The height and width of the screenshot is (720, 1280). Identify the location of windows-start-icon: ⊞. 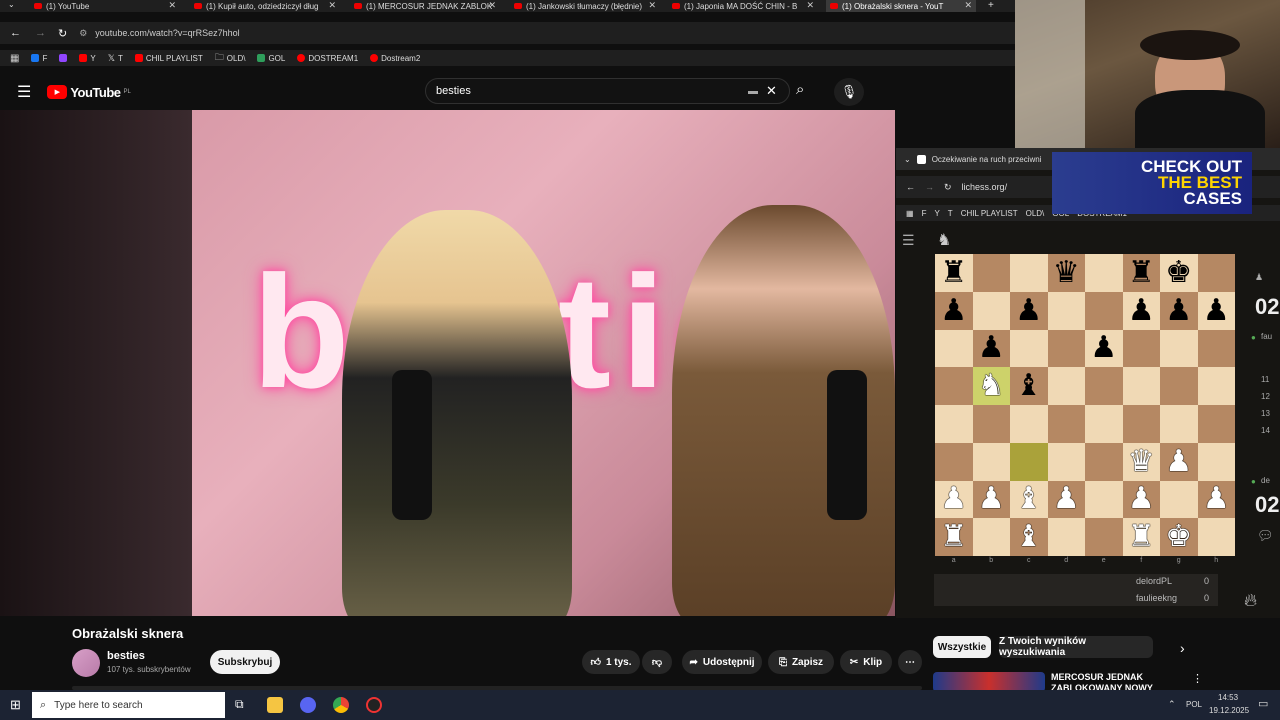
(15, 705).